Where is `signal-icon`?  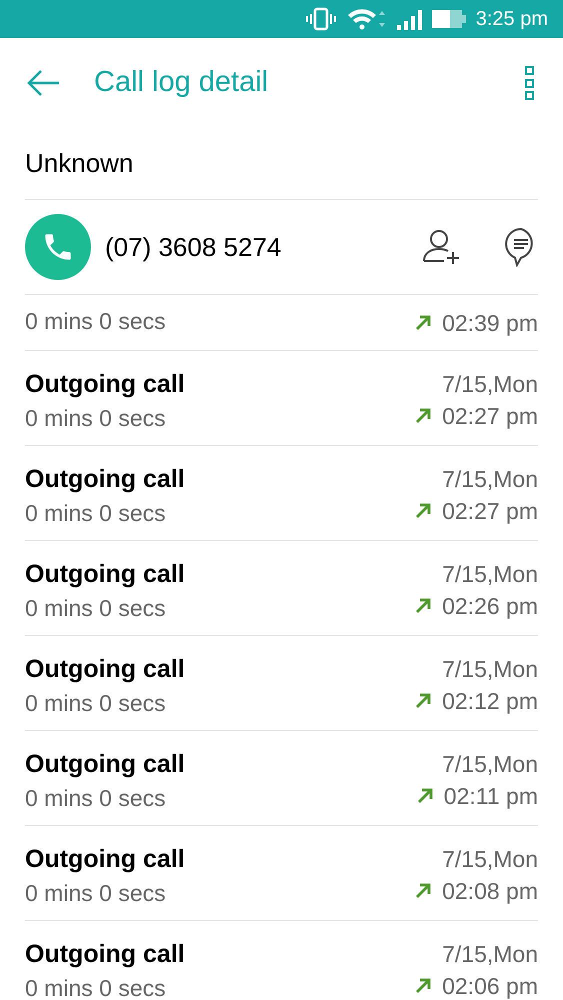
signal-icon is located at coordinates (409, 19).